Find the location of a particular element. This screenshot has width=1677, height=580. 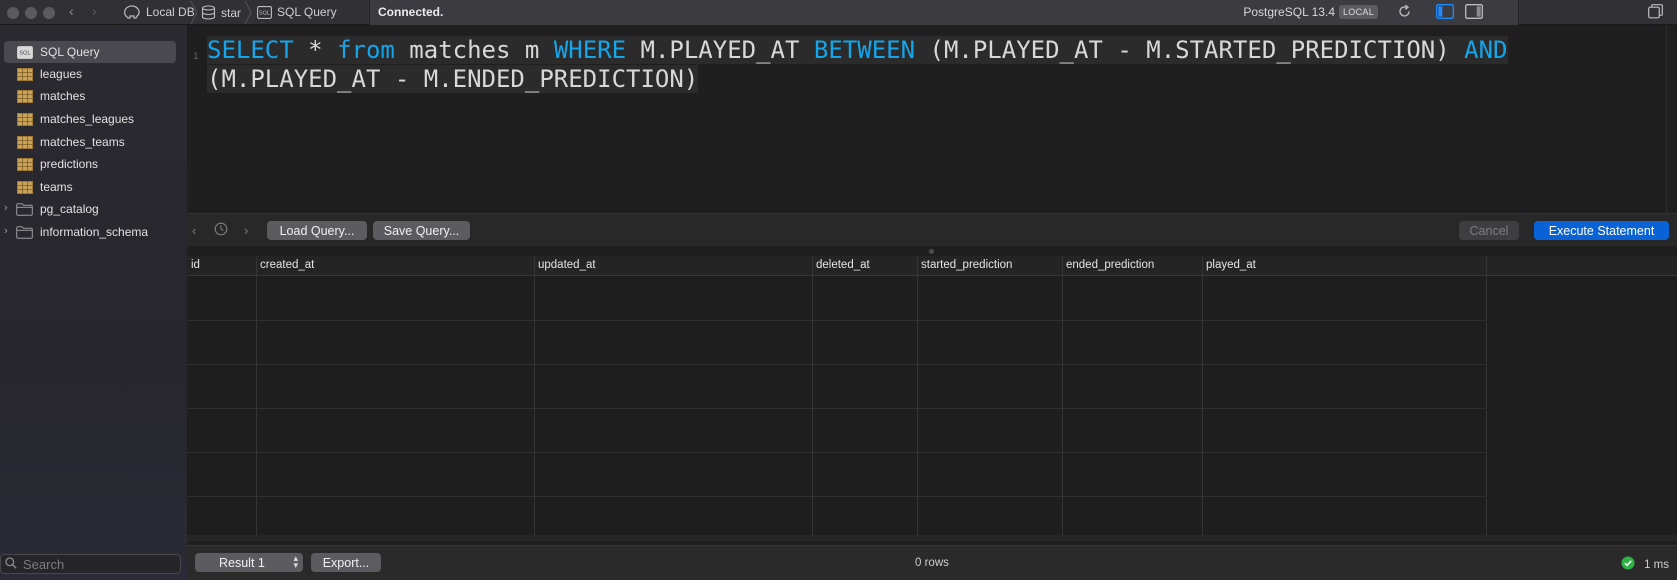

sidebar-item-matches-teams: matches_teams is located at coordinates (90, 142).